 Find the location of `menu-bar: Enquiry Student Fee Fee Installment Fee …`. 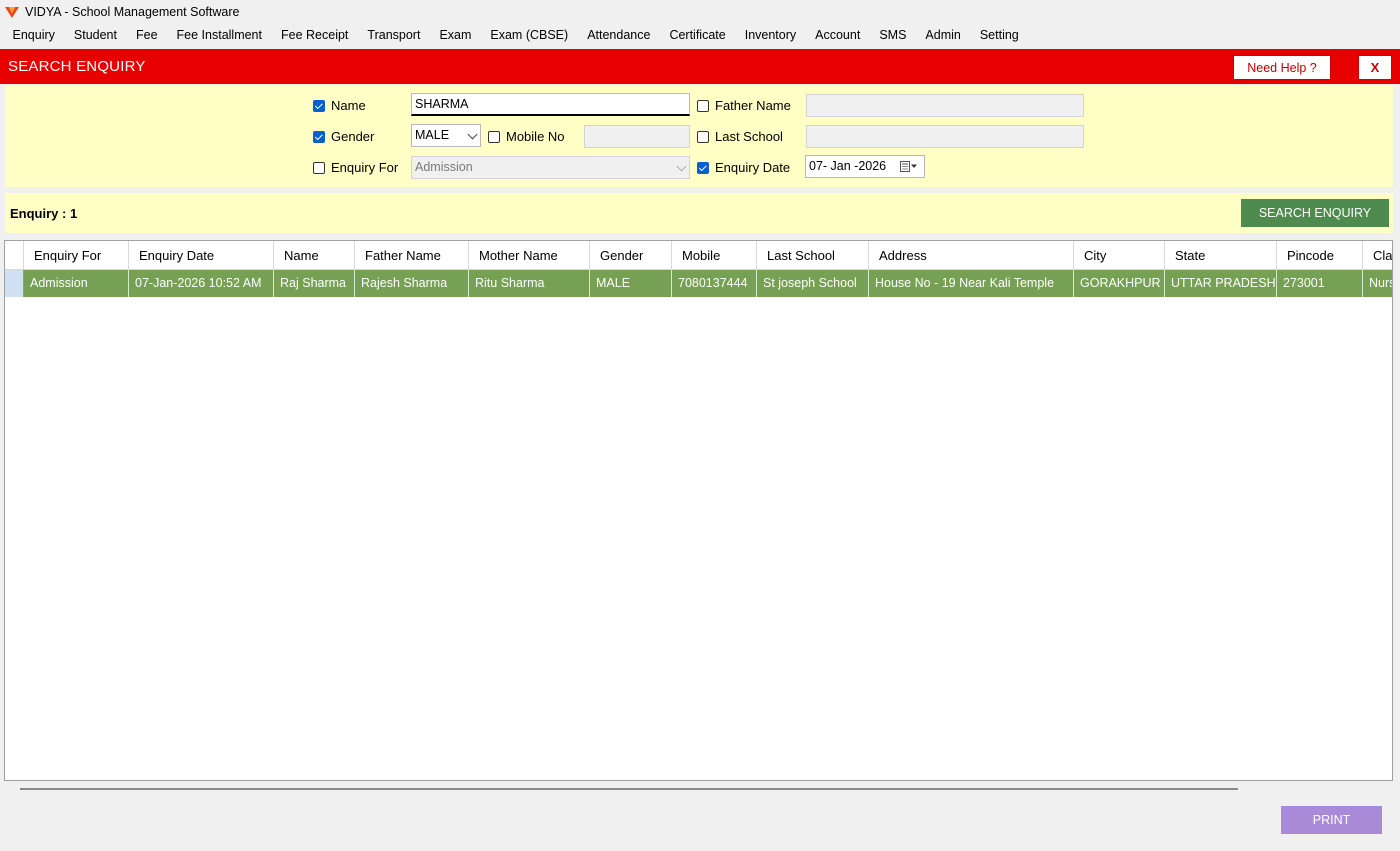

menu-bar: Enquiry Student Fee Fee Installment Fee … is located at coordinates (700, 35).